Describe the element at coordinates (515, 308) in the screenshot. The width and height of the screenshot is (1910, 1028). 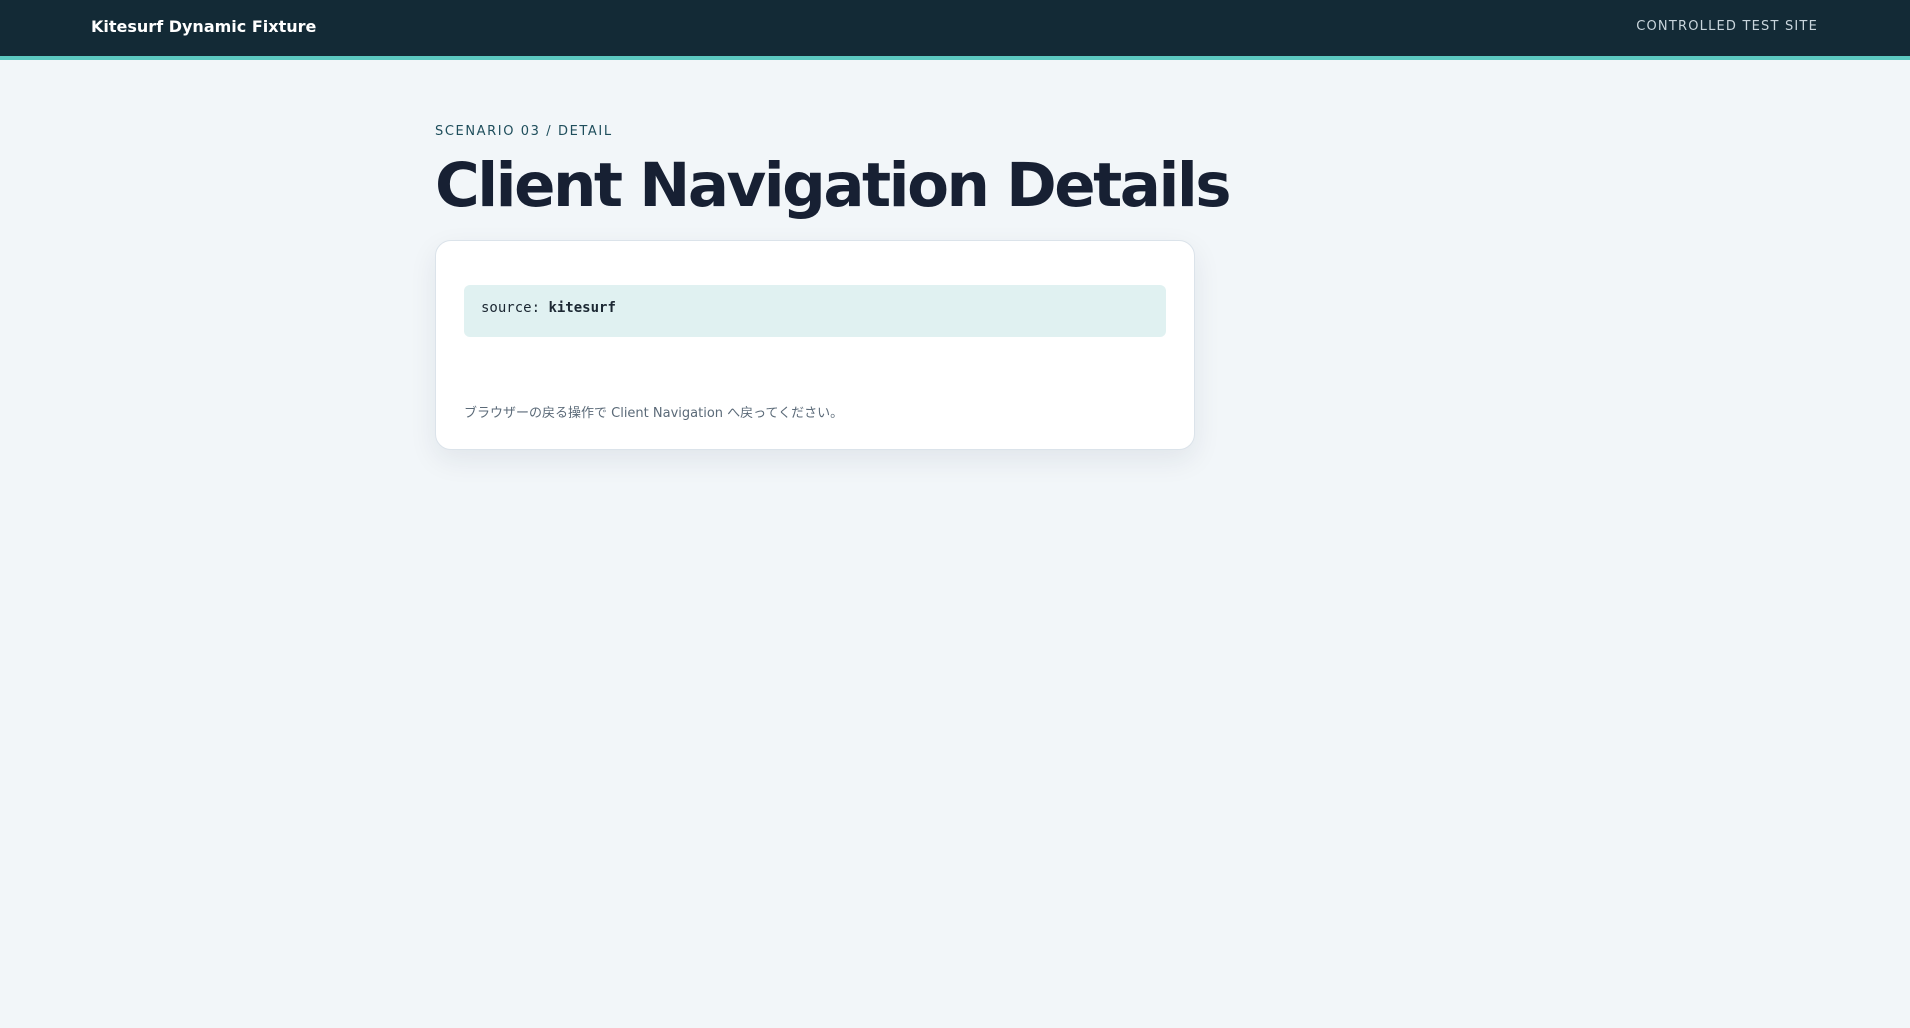
I see `source-label: source:` at that location.